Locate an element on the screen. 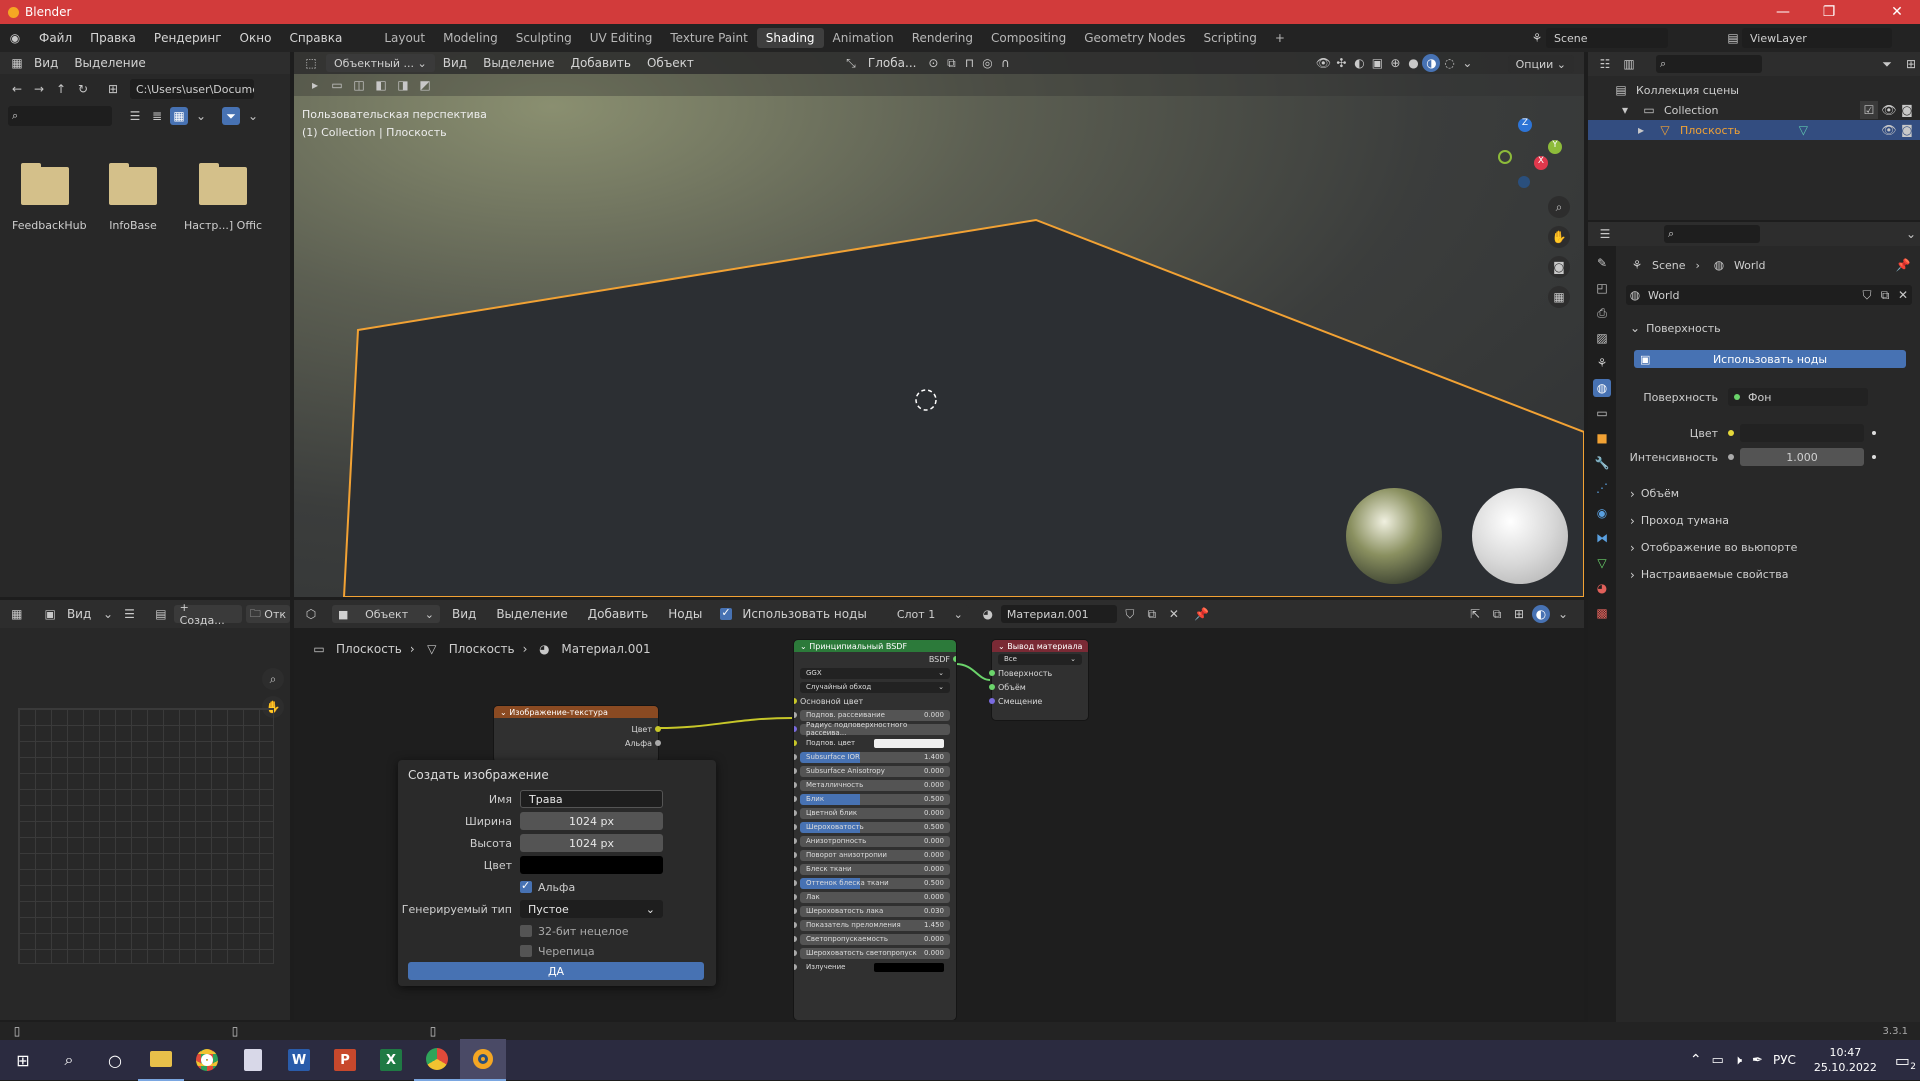 This screenshot has width=1920, height=1081. back-icon: ← is located at coordinates (17, 89).